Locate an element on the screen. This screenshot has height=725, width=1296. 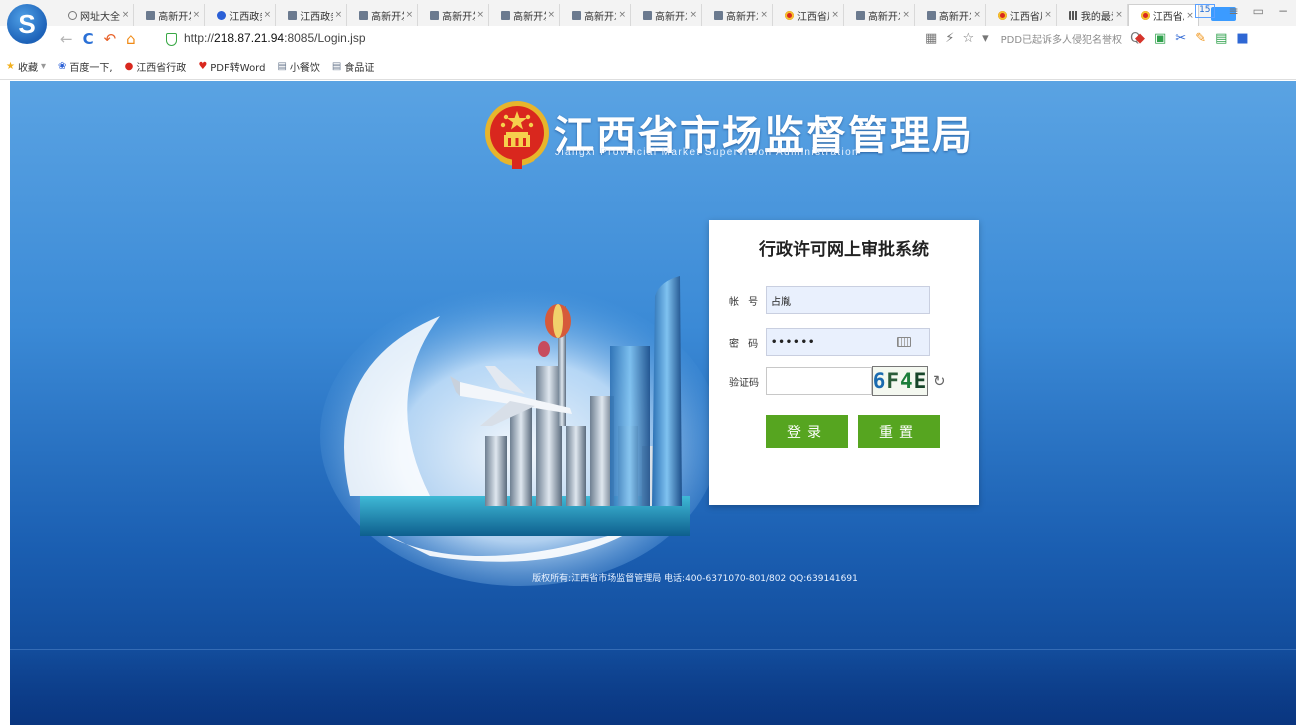
account-value: 占胤 is located at coordinates (781, 302).